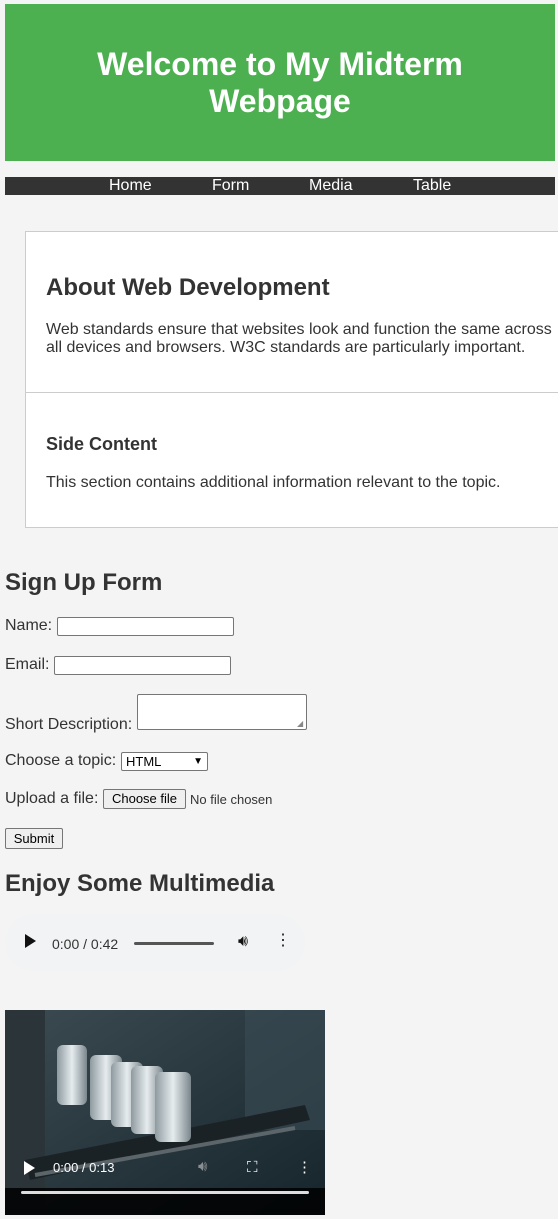  Describe the element at coordinates (101, 444) in the screenshot. I see `side-heading: Side Content` at that location.